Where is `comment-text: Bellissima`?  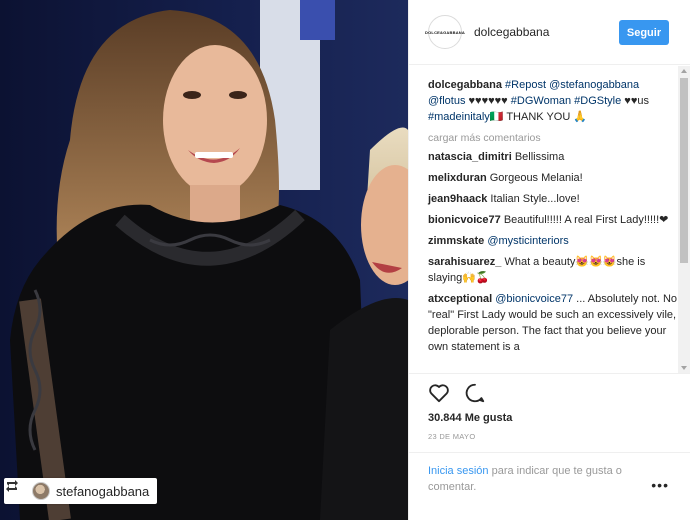 comment-text: Bellissima is located at coordinates (540, 157).